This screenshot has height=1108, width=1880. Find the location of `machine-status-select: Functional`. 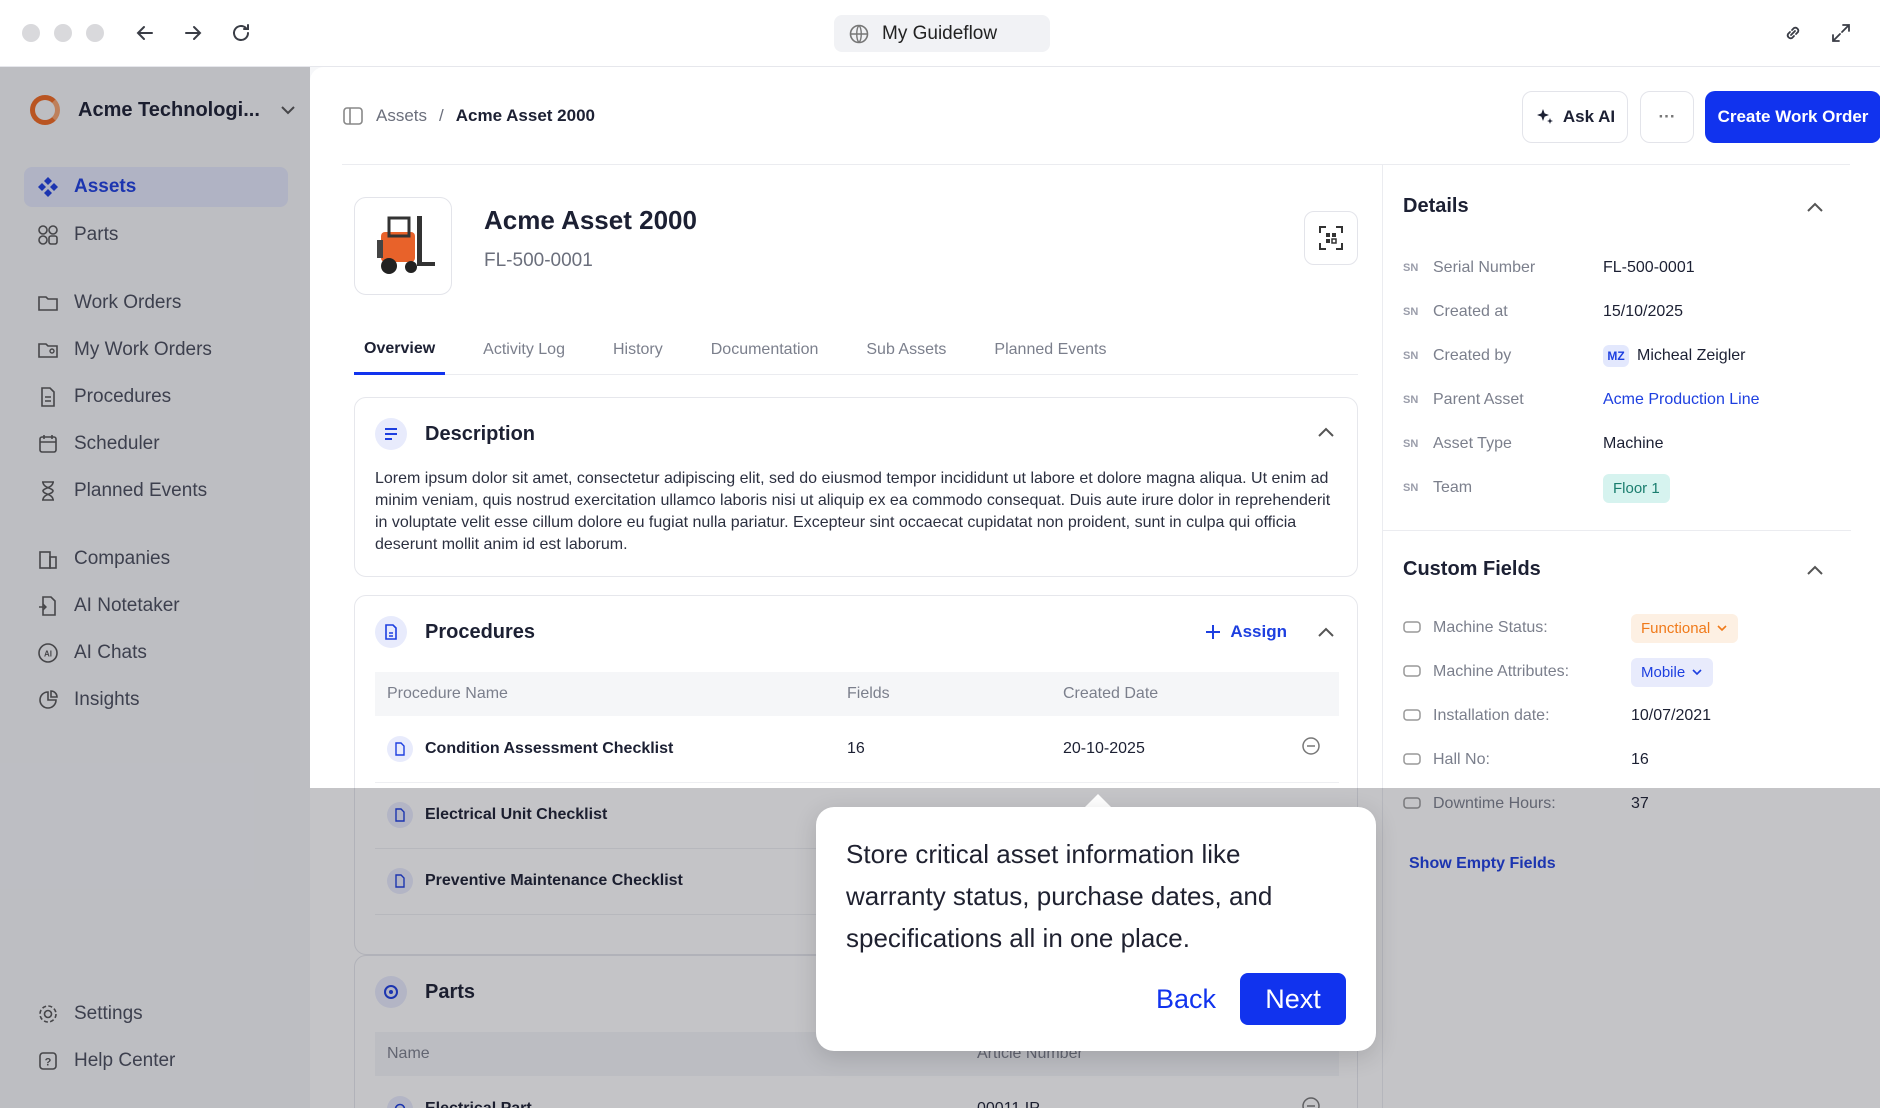

machine-status-select: Functional is located at coordinates (1685, 628).